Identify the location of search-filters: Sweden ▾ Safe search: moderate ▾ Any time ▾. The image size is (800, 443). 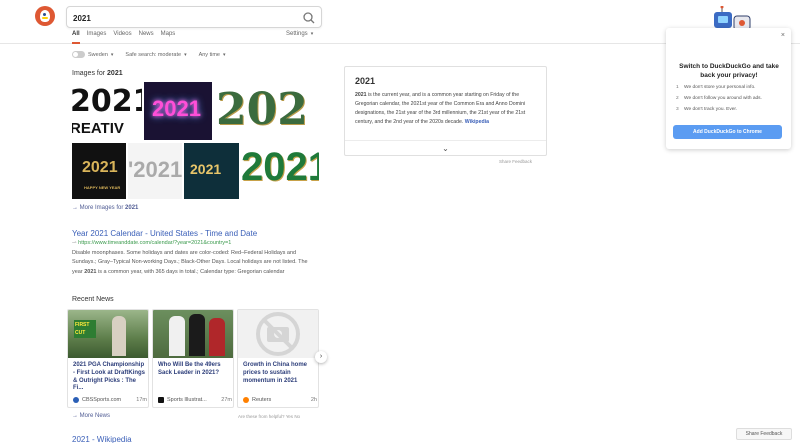
(149, 54).